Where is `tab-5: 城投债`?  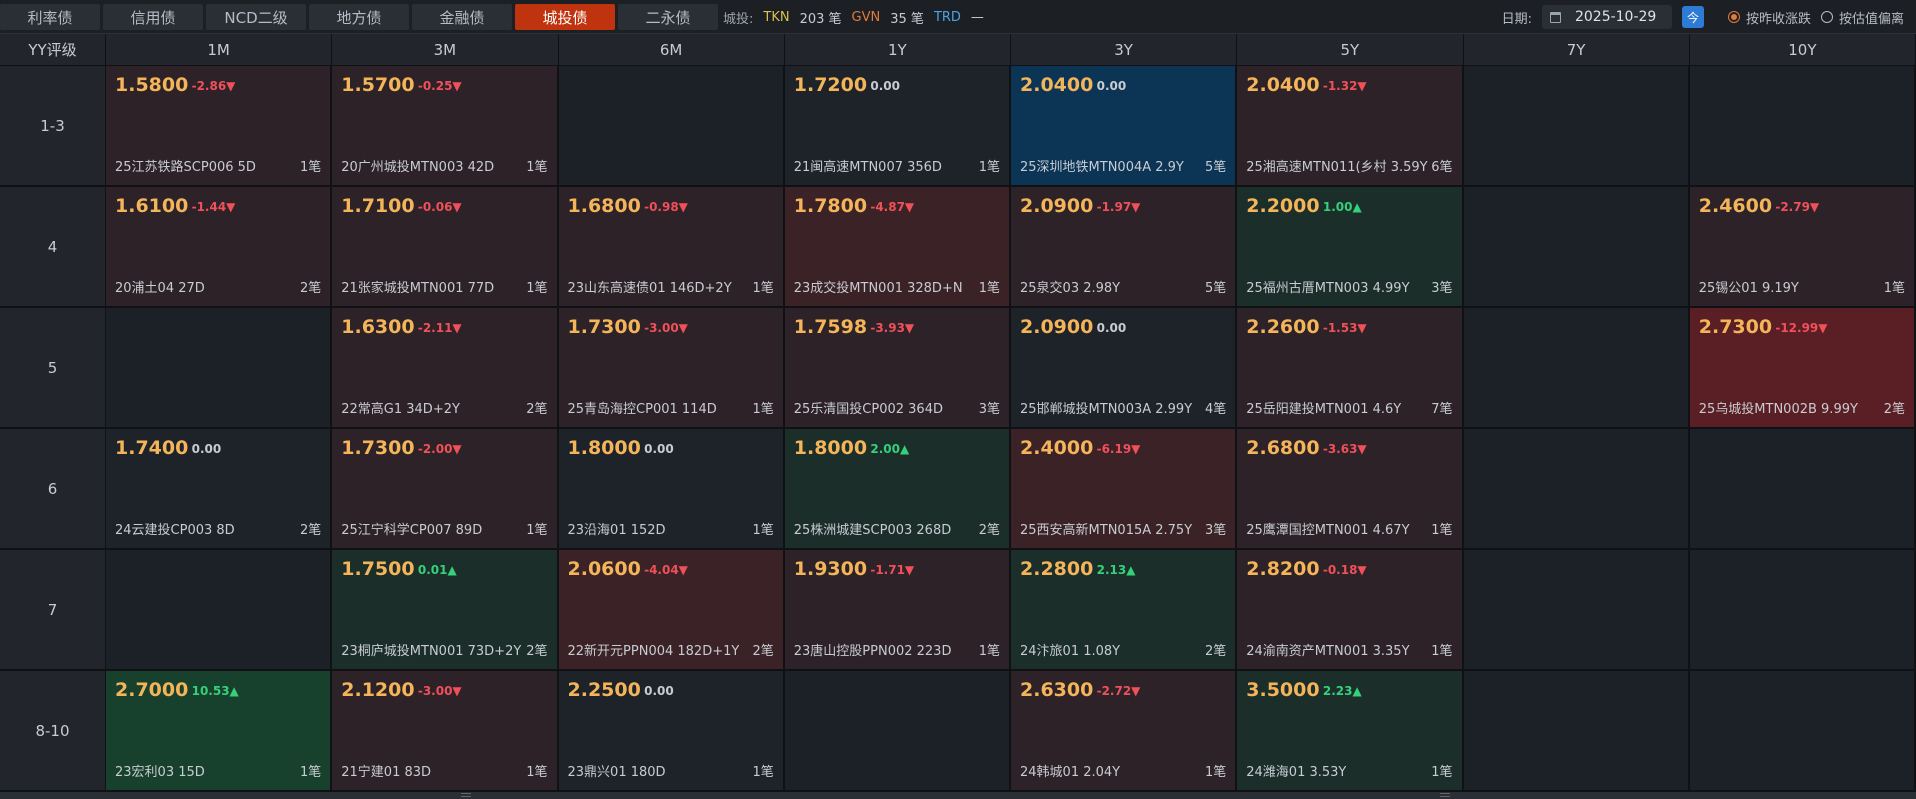 tab-5: 城投债 is located at coordinates (565, 17).